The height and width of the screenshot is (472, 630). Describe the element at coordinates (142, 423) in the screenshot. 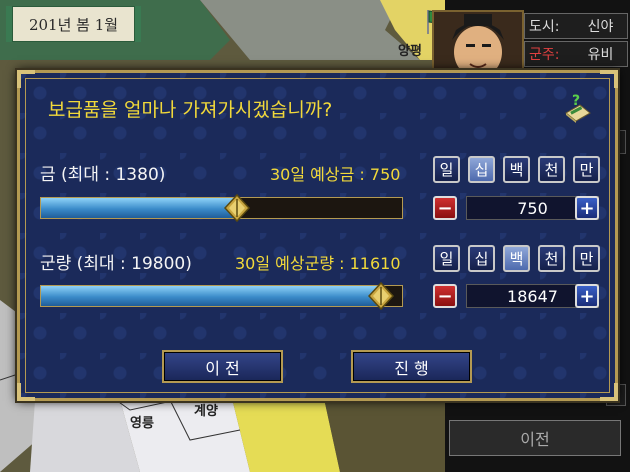

I see `map-label-yeongneung: 영릉` at that location.